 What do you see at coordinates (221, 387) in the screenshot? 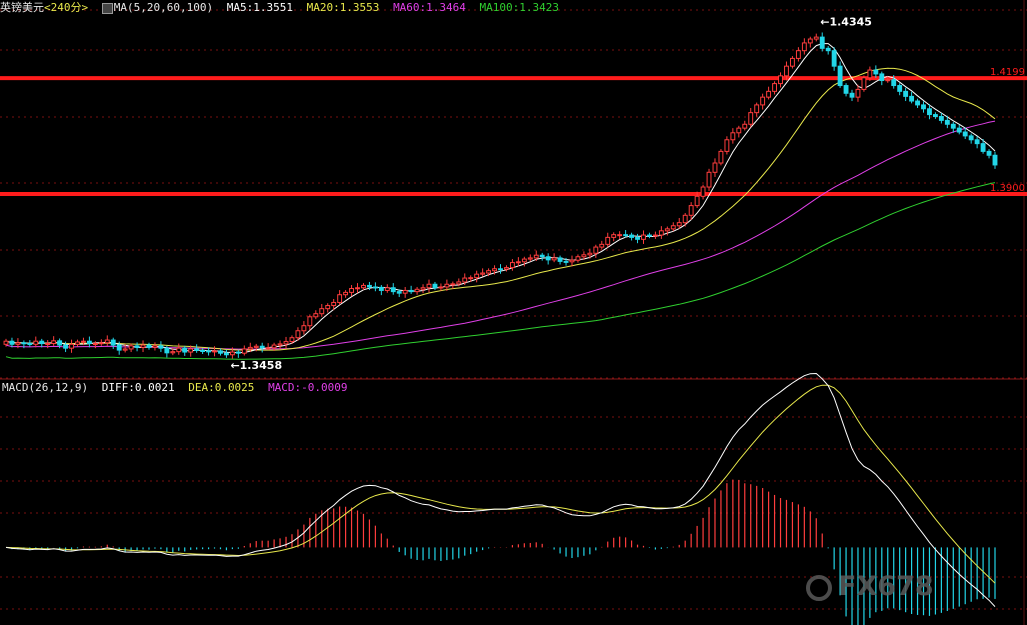
I see `dea-value: DEA:0.0025` at bounding box center [221, 387].